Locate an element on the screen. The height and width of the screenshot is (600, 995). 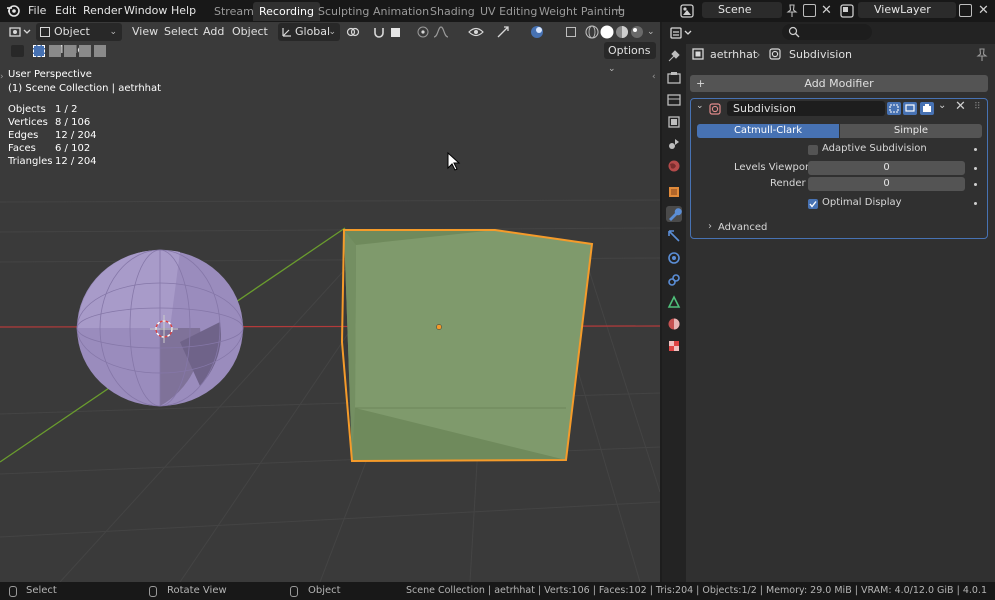
tool-tab is located at coordinates (674, 56).